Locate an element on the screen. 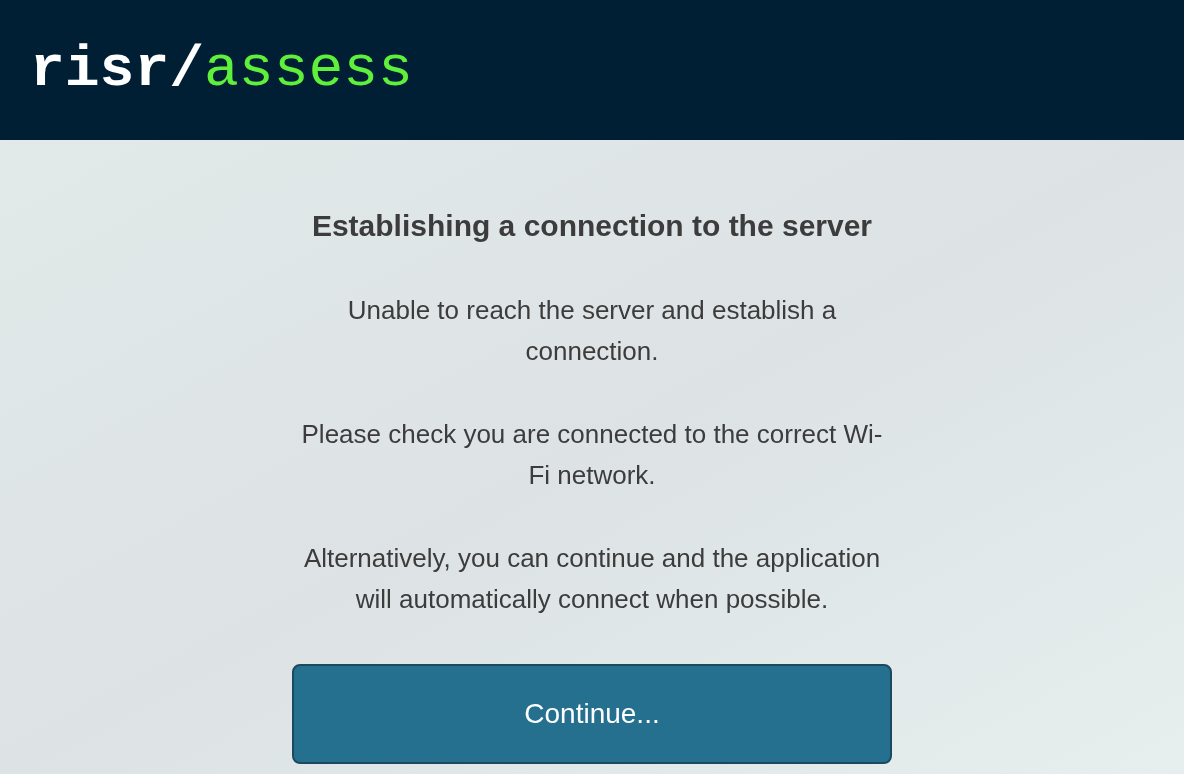 This screenshot has width=1184, height=774. logo: risr/assess is located at coordinates (221, 70).